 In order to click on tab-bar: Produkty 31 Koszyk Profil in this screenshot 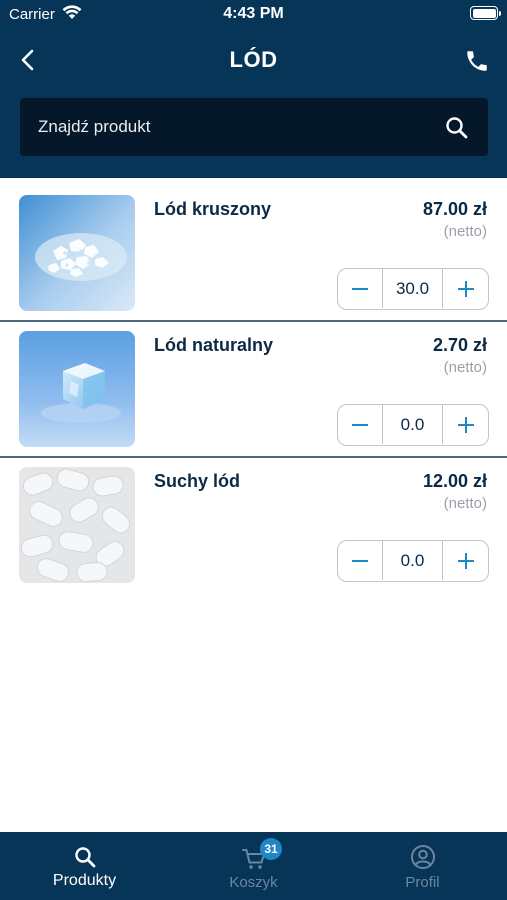, I will do `click(253, 866)`.